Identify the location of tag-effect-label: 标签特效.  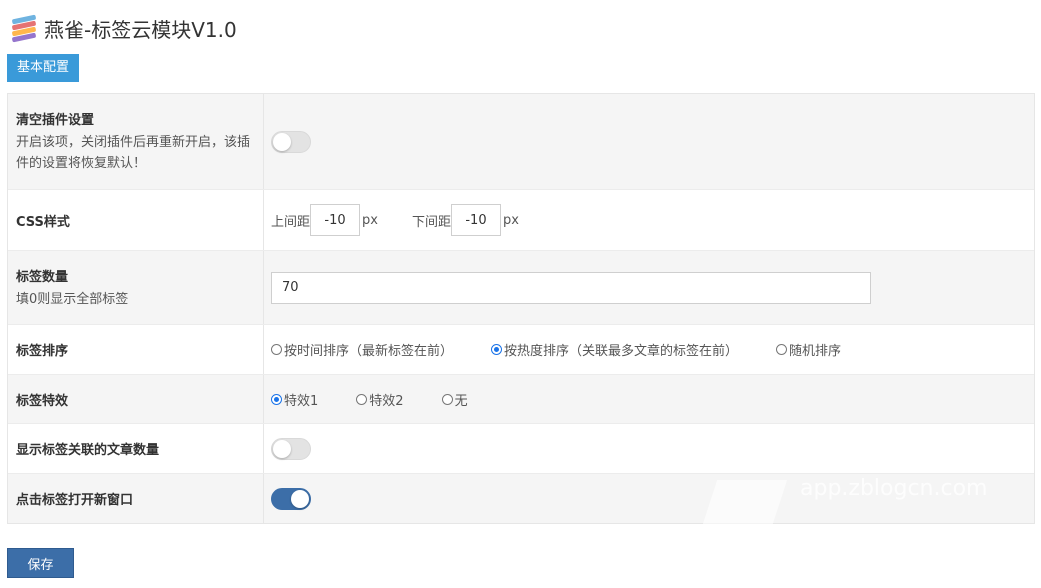
(42, 401).